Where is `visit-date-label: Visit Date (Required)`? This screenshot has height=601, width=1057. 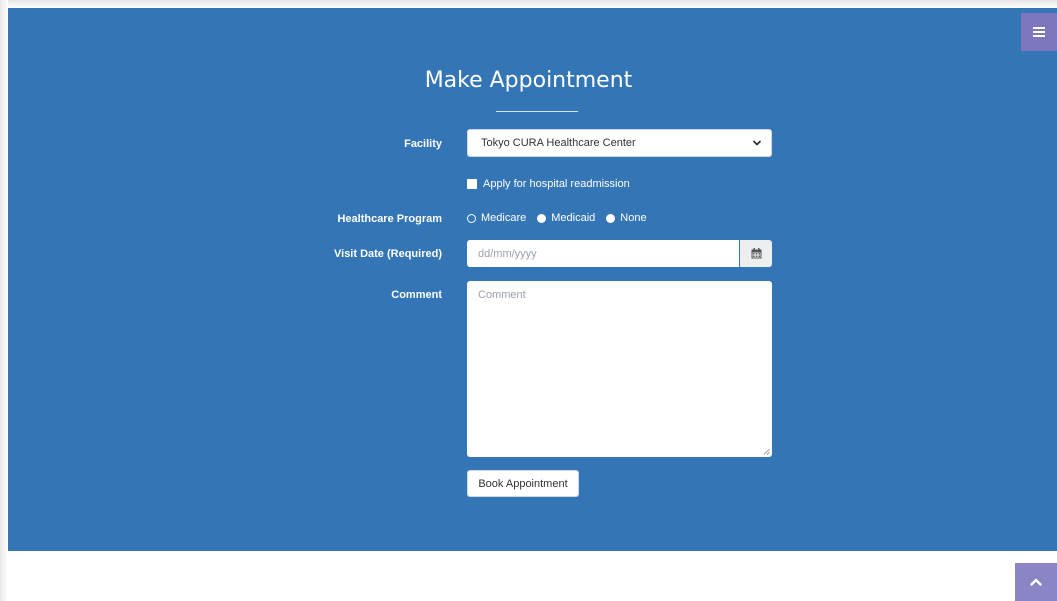
visit-date-label: Visit Date (Required) is located at coordinates (388, 254).